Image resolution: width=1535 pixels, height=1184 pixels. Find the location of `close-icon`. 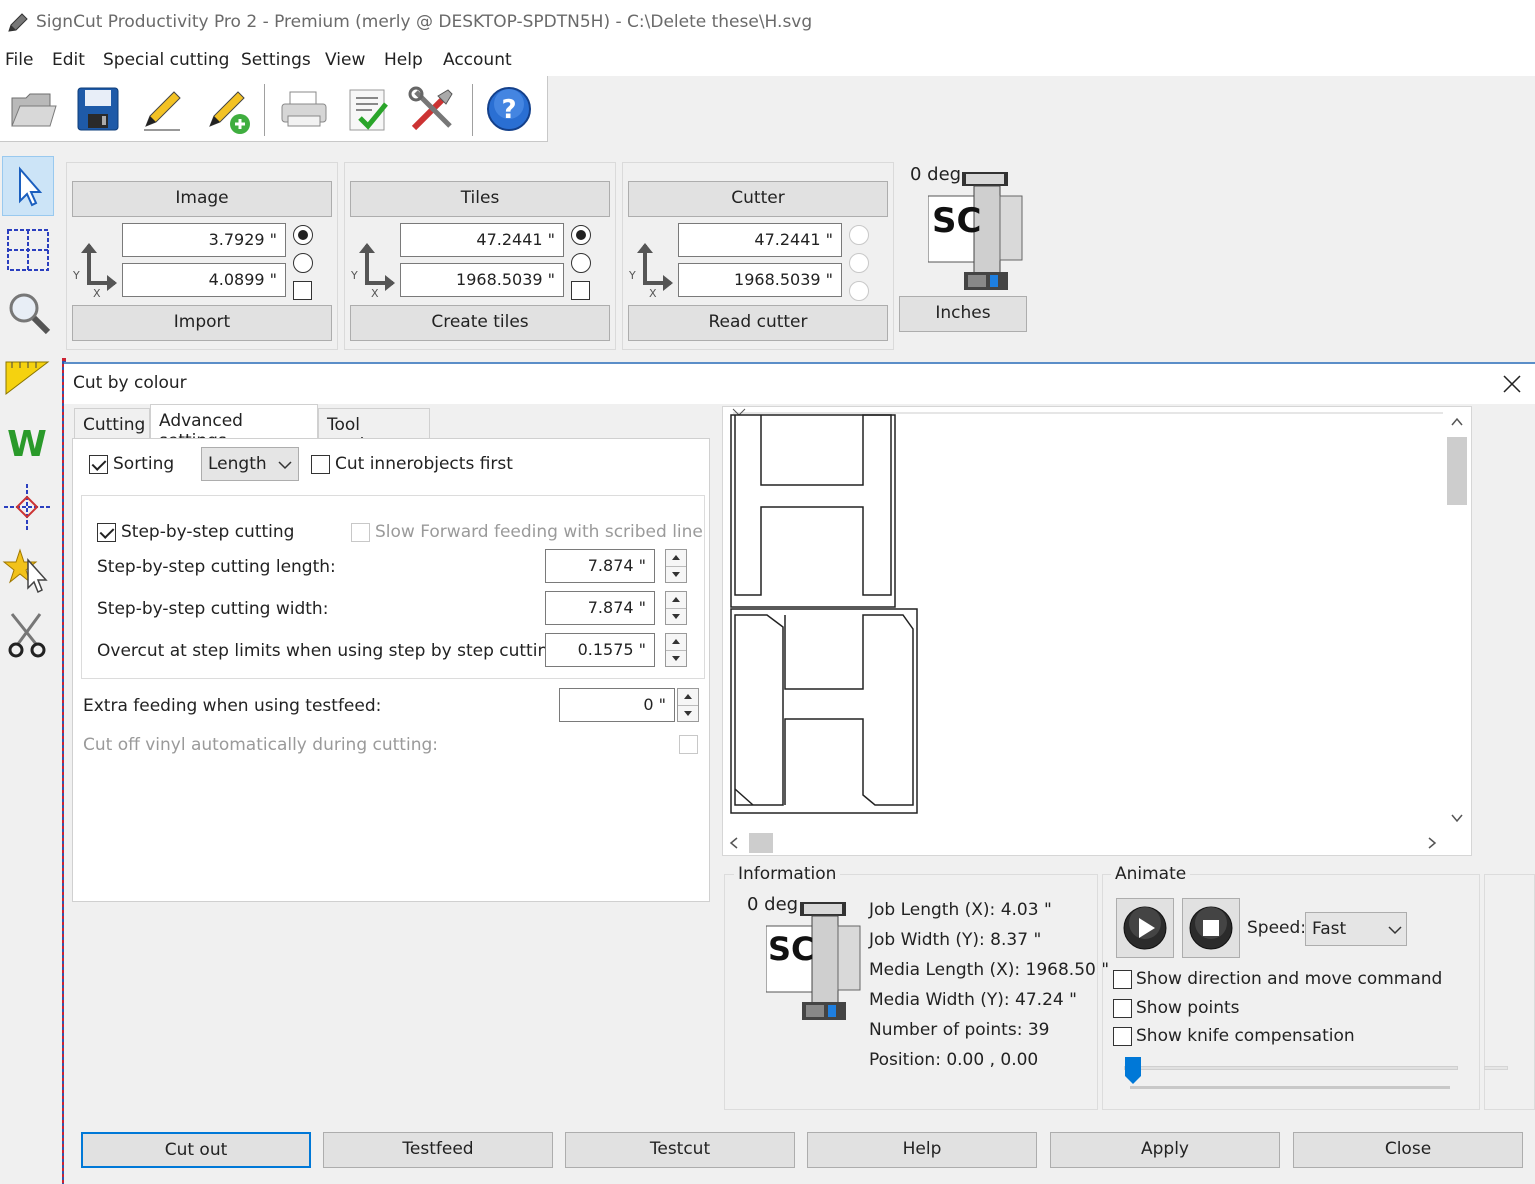

close-icon is located at coordinates (1512, 384).